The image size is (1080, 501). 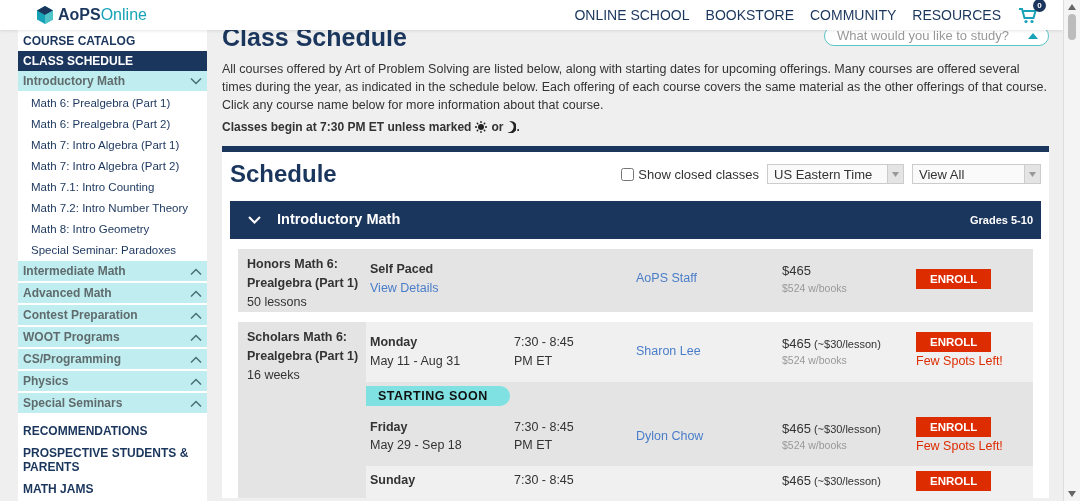 I want to click on sidebar-item: Special Seminar: Paradoxes, so click(x=112, y=250).